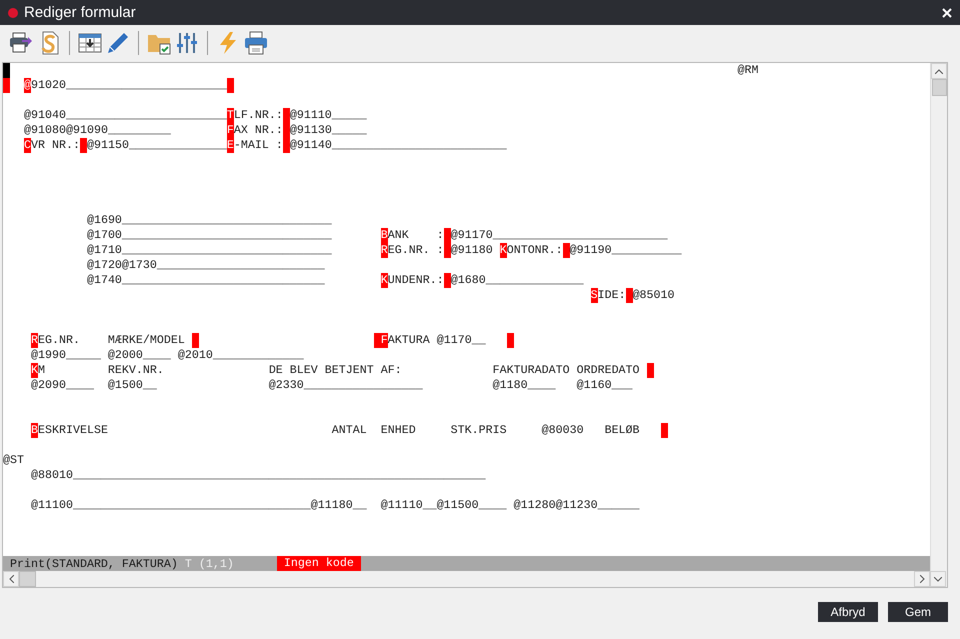 The width and height of the screenshot is (960, 639). Describe the element at coordinates (230, 145) in the screenshot. I see `highlighted-char: E` at that location.